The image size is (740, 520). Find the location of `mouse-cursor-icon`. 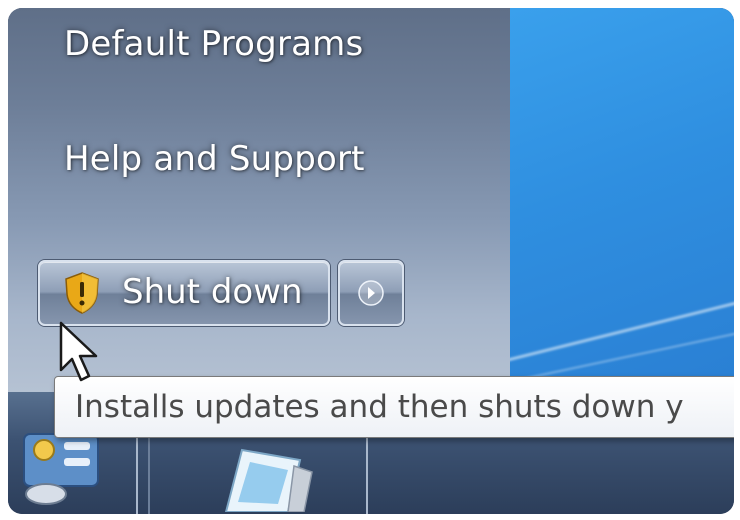

mouse-cursor-icon is located at coordinates (78, 351).